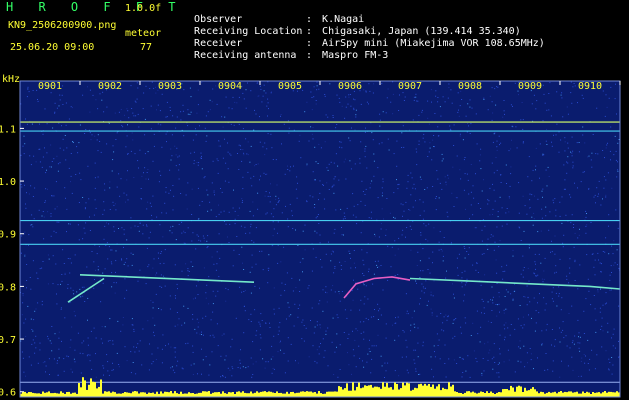  Describe the element at coordinates (245, 55) in the screenshot. I see `info-label: Receiving antenna` at that location.